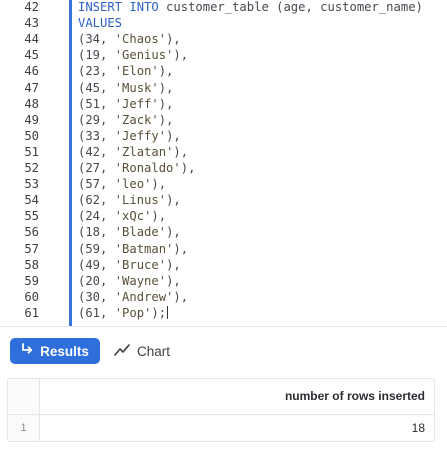 Image resolution: width=447 pixels, height=449 pixels. I want to click on code-line: 44 (34, 'Chaos'),, so click(223, 39).